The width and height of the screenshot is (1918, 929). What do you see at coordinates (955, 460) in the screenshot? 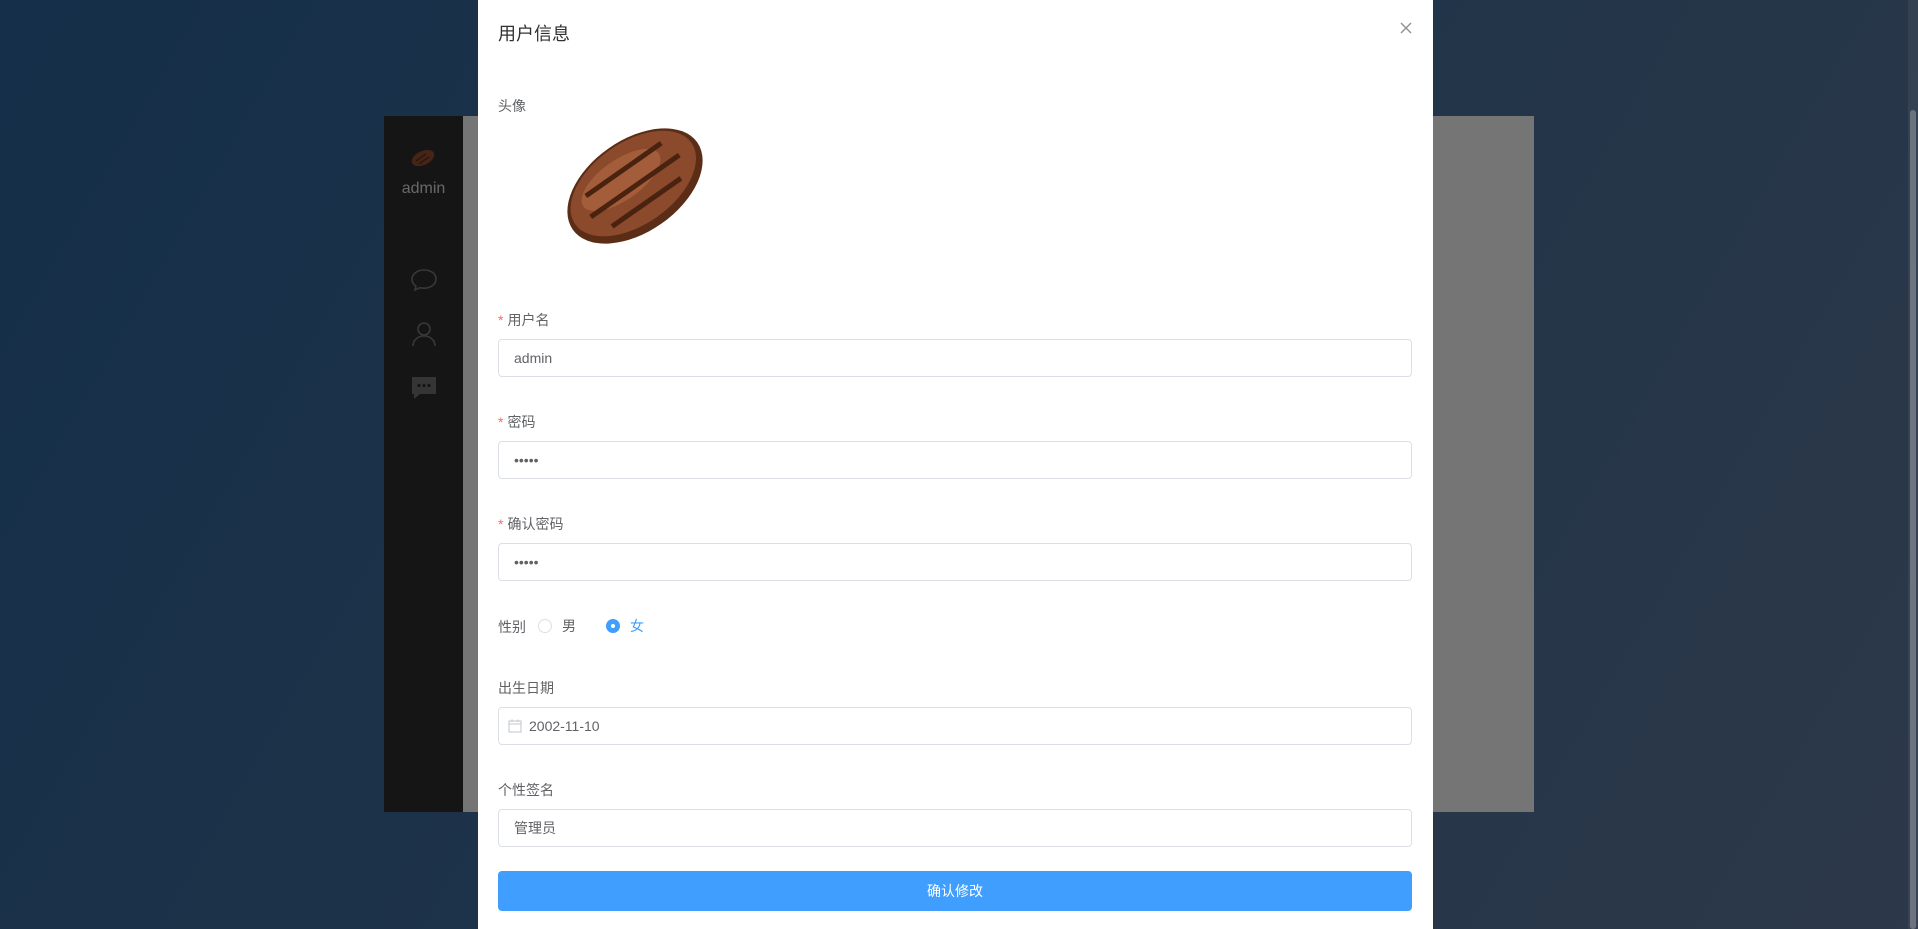
I see `password-input` at bounding box center [955, 460].